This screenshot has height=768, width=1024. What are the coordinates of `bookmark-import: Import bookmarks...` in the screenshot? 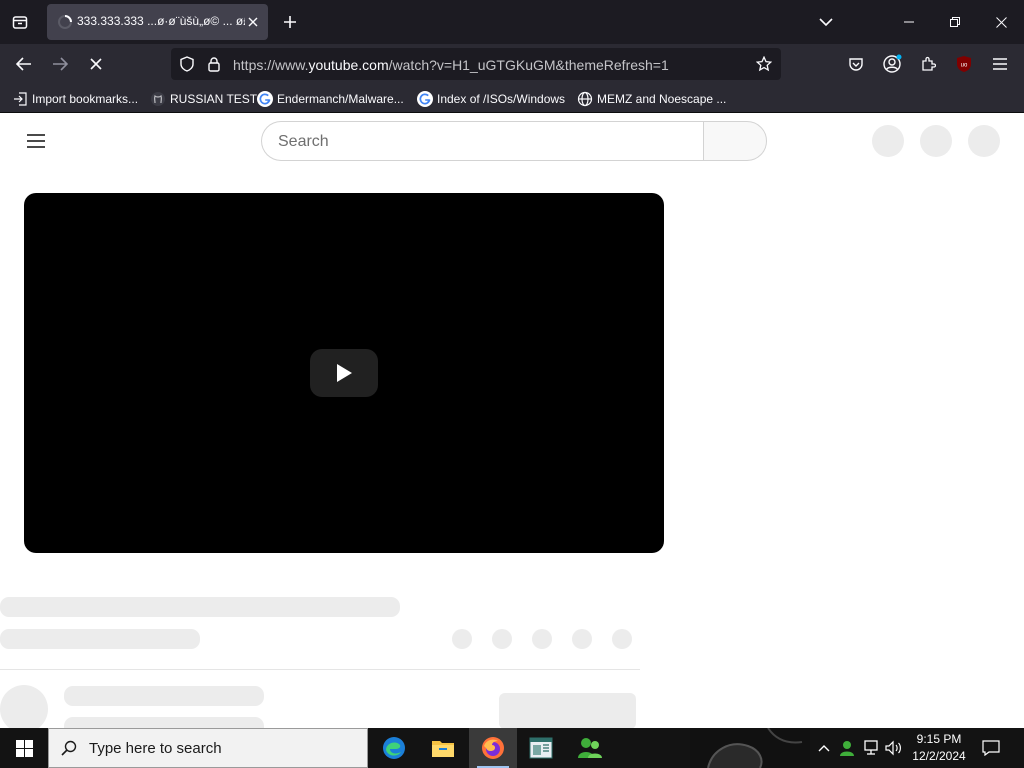 It's located at (75, 99).